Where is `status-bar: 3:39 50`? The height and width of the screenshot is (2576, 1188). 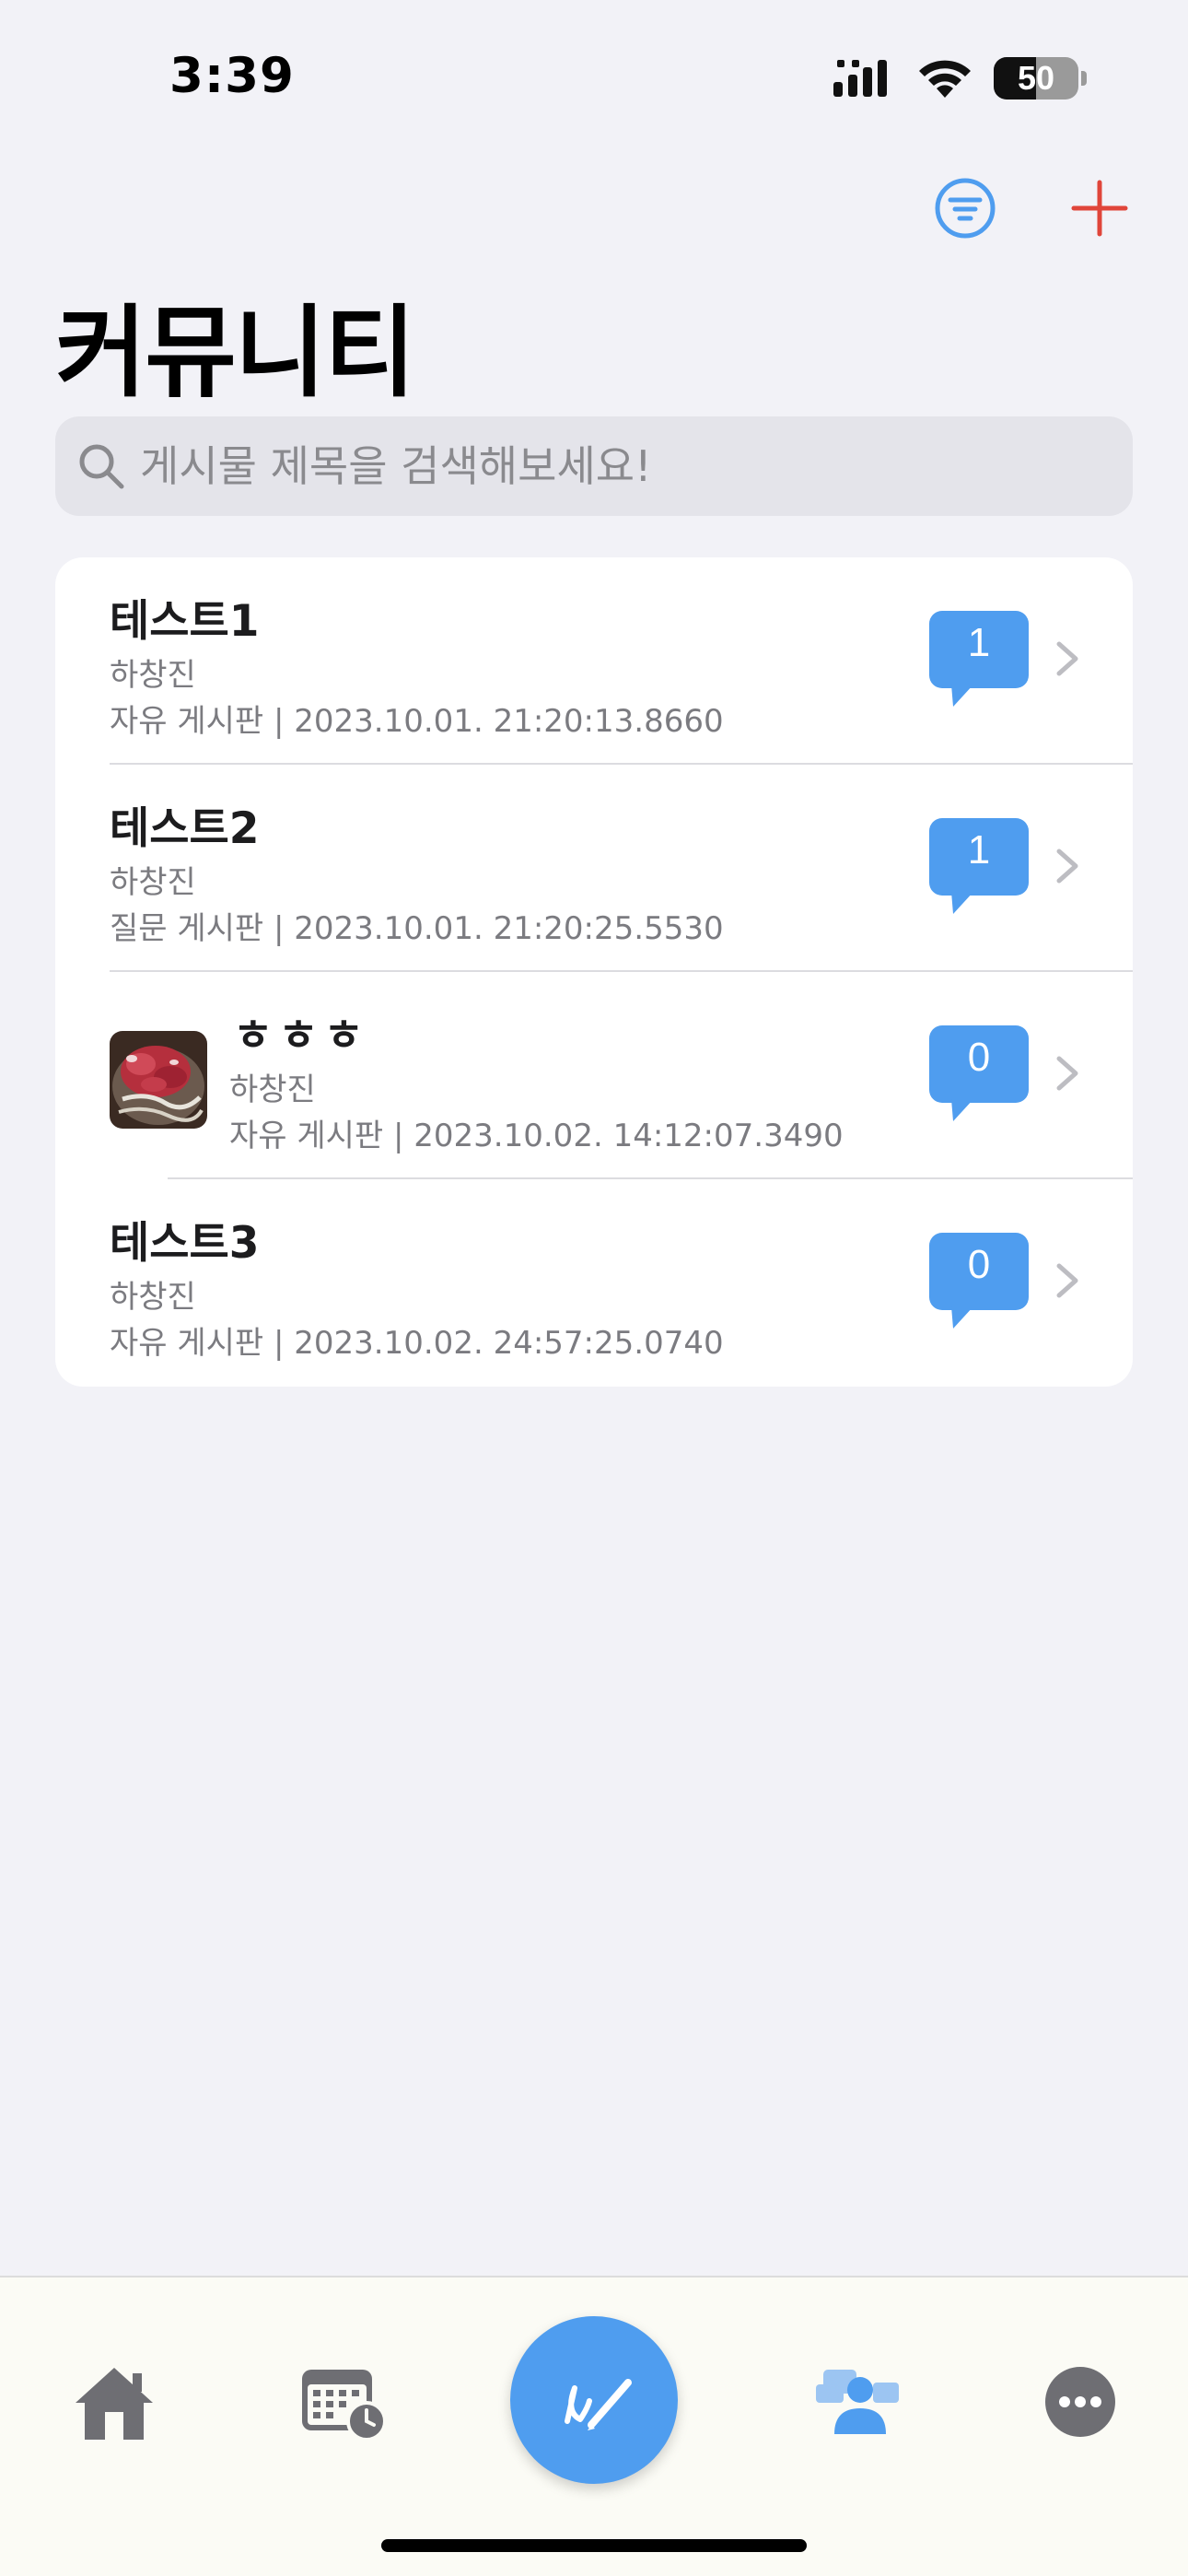
status-bar: 3:39 50 is located at coordinates (594, 78).